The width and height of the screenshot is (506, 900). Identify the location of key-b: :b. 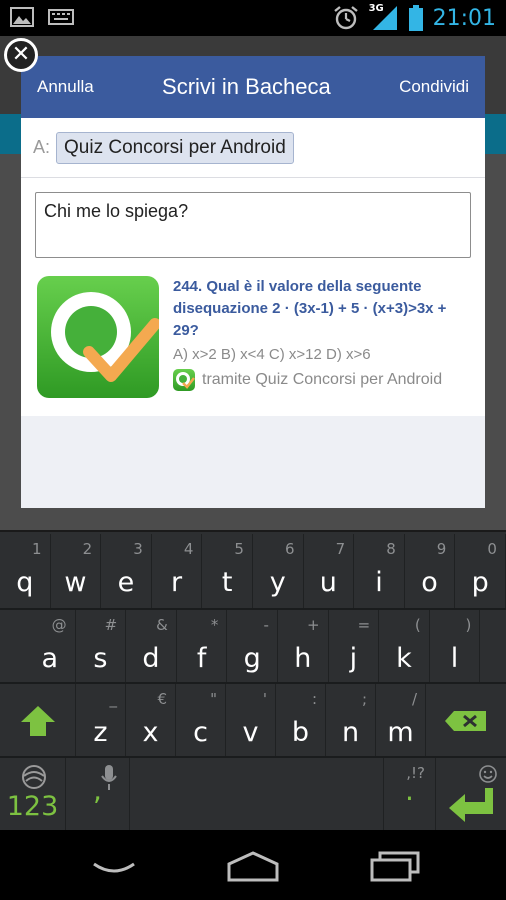
(301, 721).